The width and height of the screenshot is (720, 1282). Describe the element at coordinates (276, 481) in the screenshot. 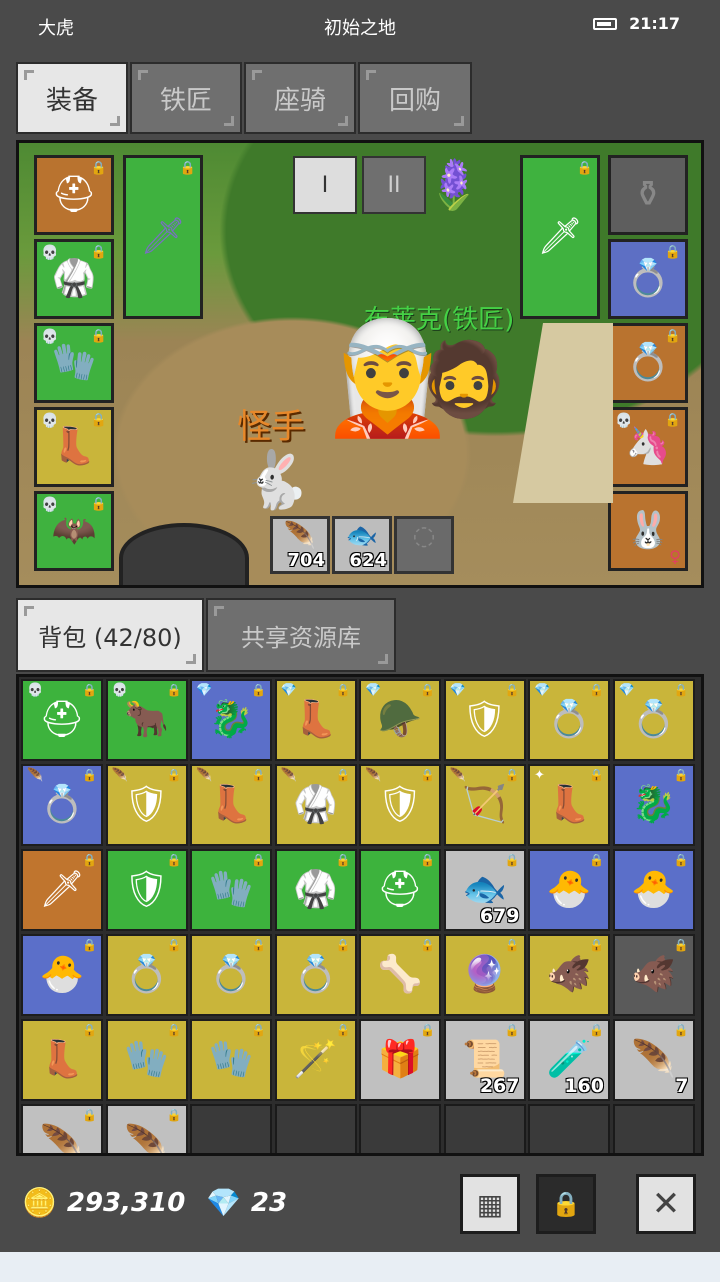

I see `rabbit-pet-sprite: 🐇` at that location.